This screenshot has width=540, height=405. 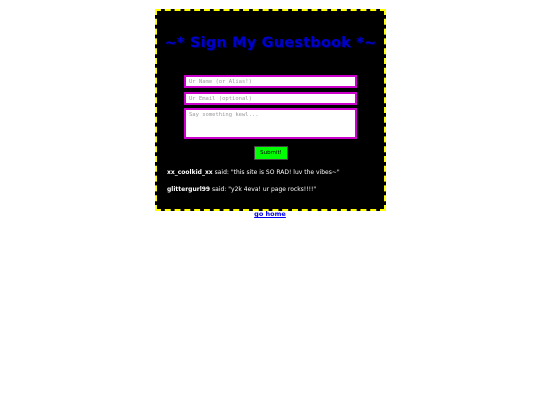 I want to click on entry-author: glittergurl99, so click(x=189, y=189).